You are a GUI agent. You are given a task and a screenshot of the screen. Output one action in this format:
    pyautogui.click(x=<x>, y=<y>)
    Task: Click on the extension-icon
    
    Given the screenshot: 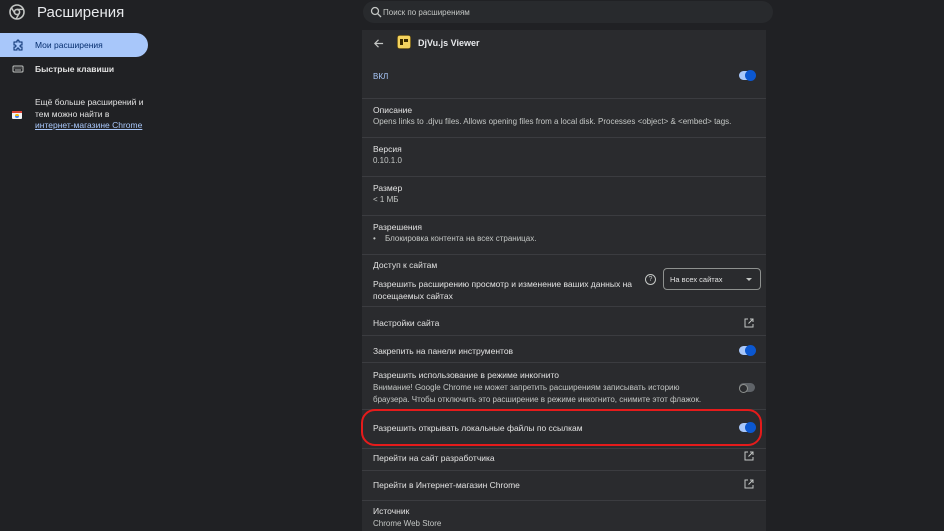 What is the action you would take?
    pyautogui.click(x=404, y=42)
    